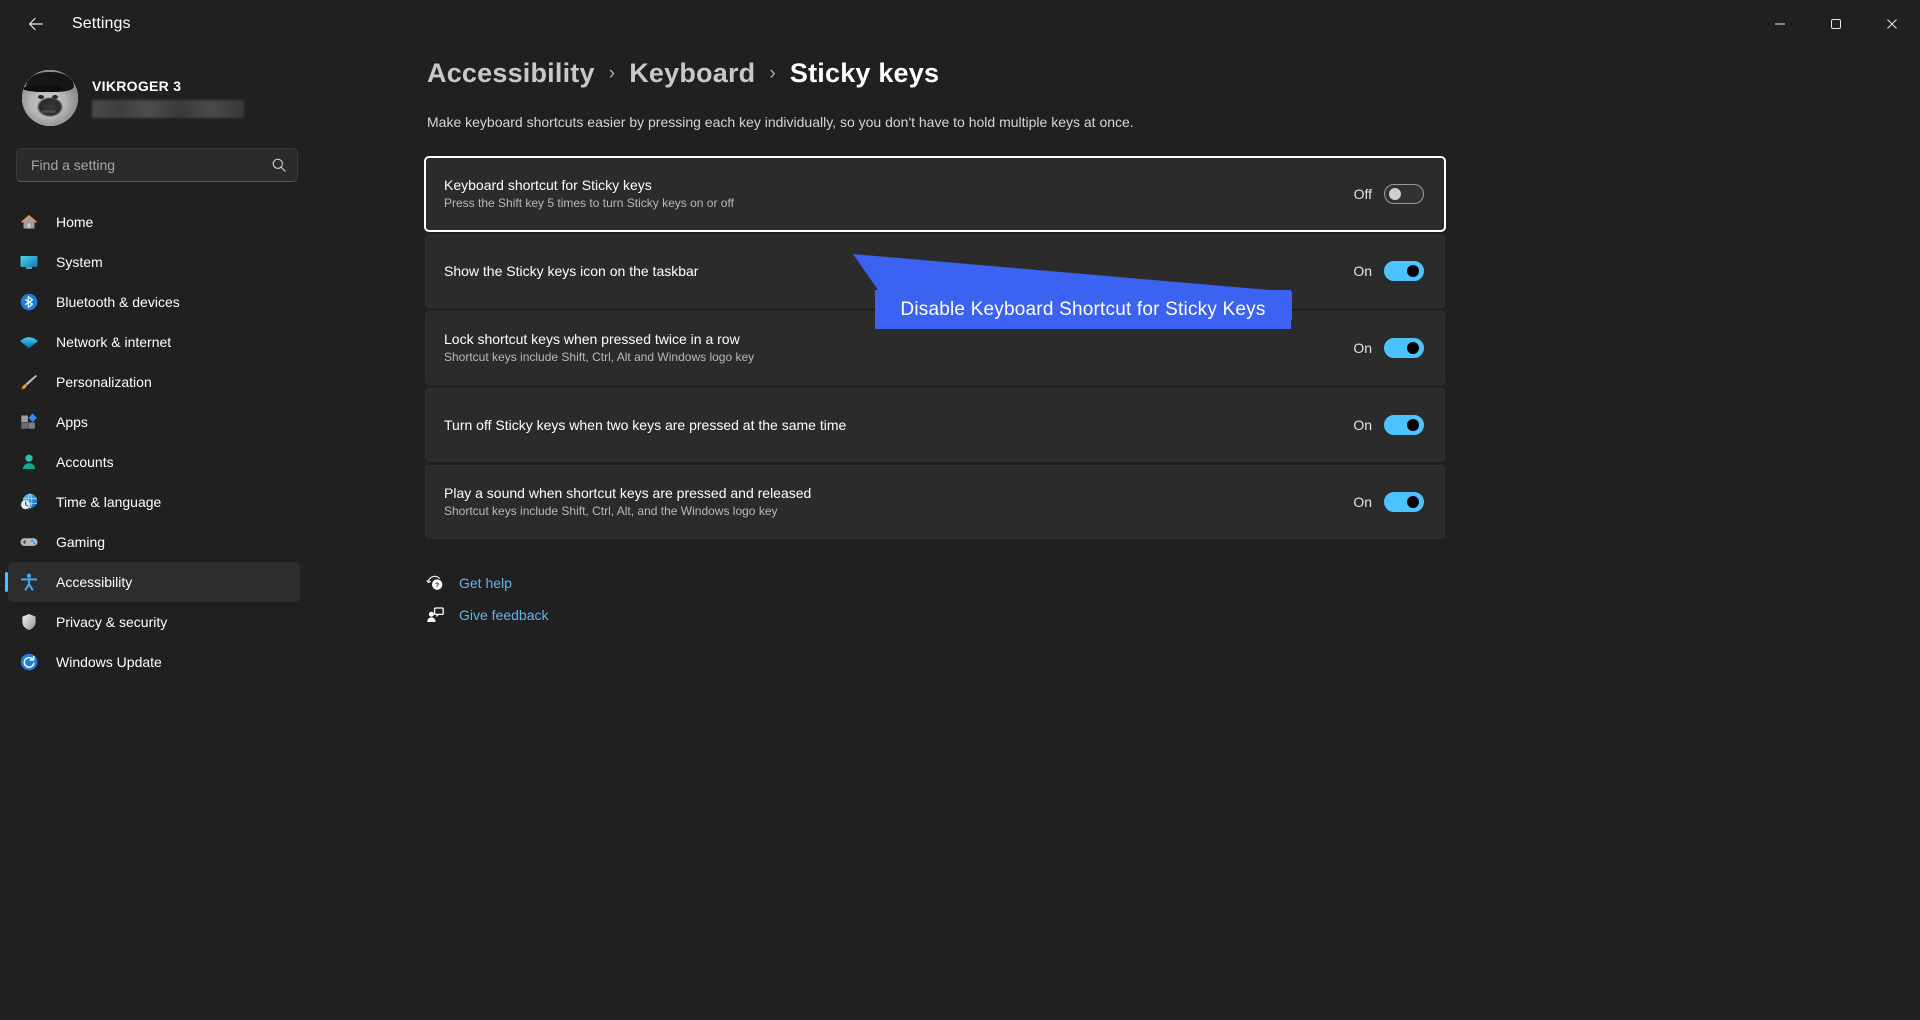 This screenshot has width=1920, height=1020. Describe the element at coordinates (1120, 68) in the screenshot. I see `breadcrumb: Accessibility › Keyboard › Sticky keys` at that location.